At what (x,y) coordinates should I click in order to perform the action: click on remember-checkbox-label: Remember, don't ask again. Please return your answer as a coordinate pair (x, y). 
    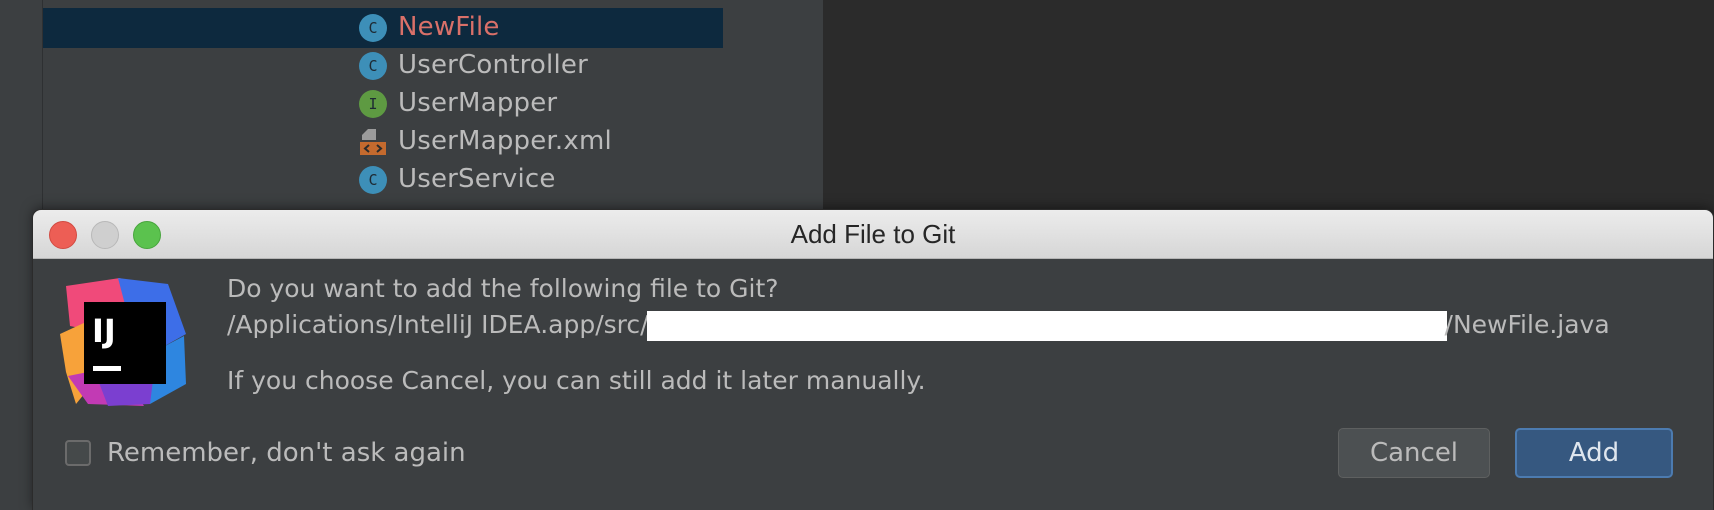
    Looking at the image, I should click on (286, 453).